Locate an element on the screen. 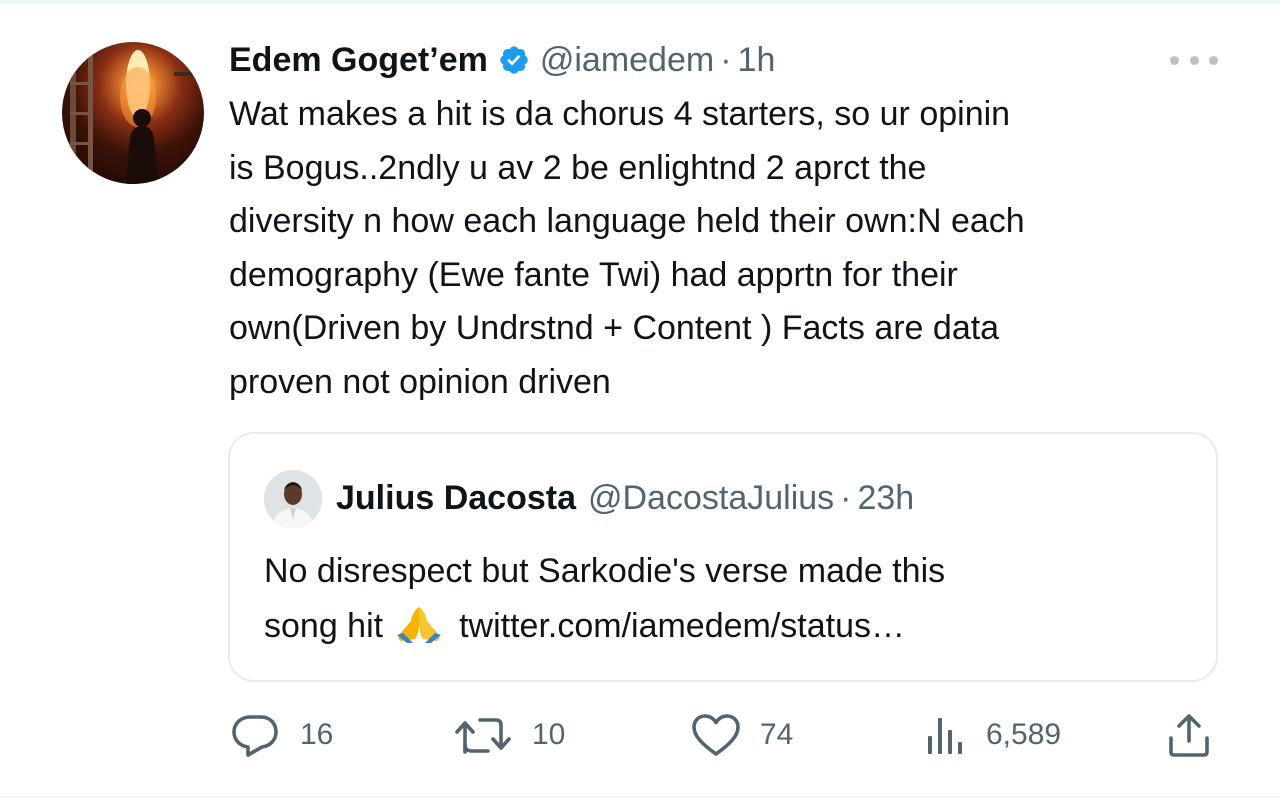 This screenshot has height=802, width=1280. quoted-author-avatar is located at coordinates (293, 499).